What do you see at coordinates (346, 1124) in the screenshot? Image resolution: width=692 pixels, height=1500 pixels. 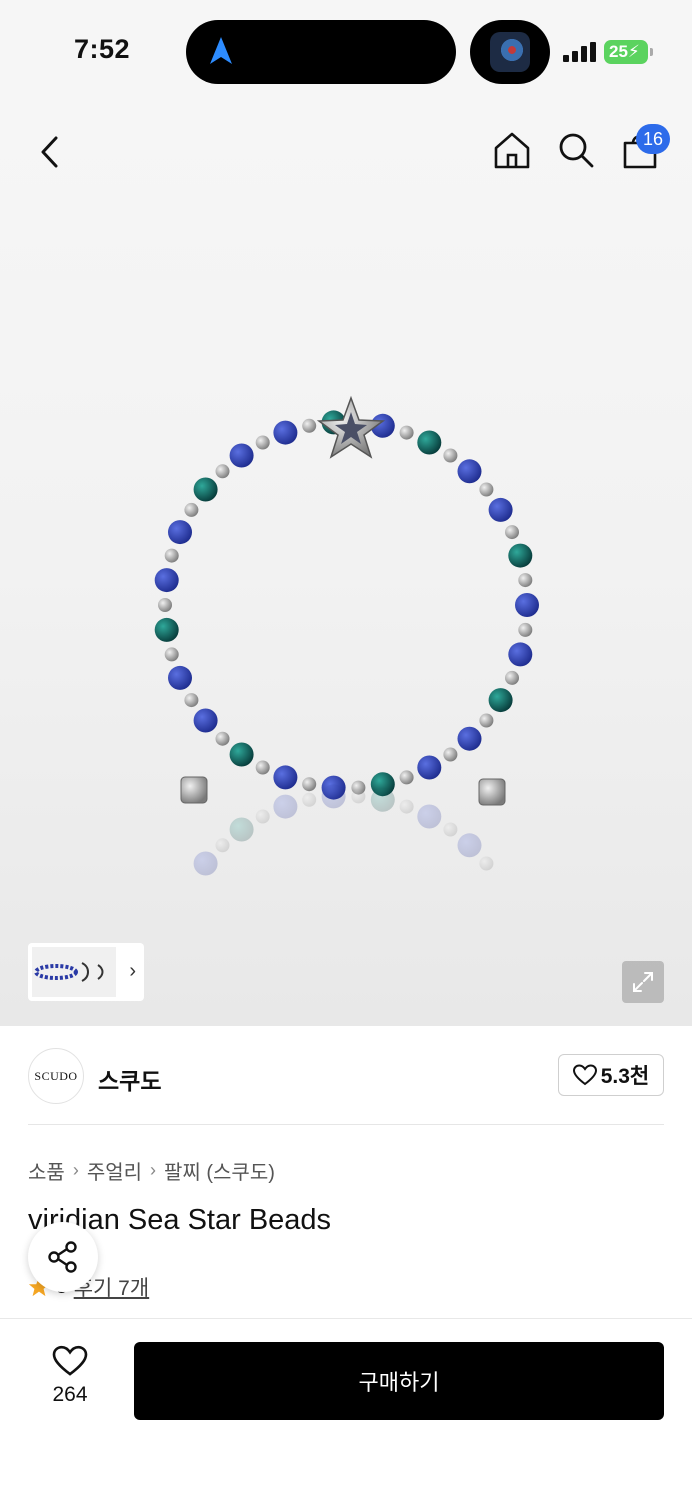 I see `divider` at bounding box center [346, 1124].